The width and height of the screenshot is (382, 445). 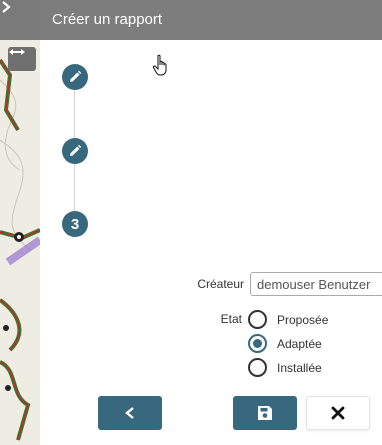 I want to click on resize-handle, so click(x=22, y=59).